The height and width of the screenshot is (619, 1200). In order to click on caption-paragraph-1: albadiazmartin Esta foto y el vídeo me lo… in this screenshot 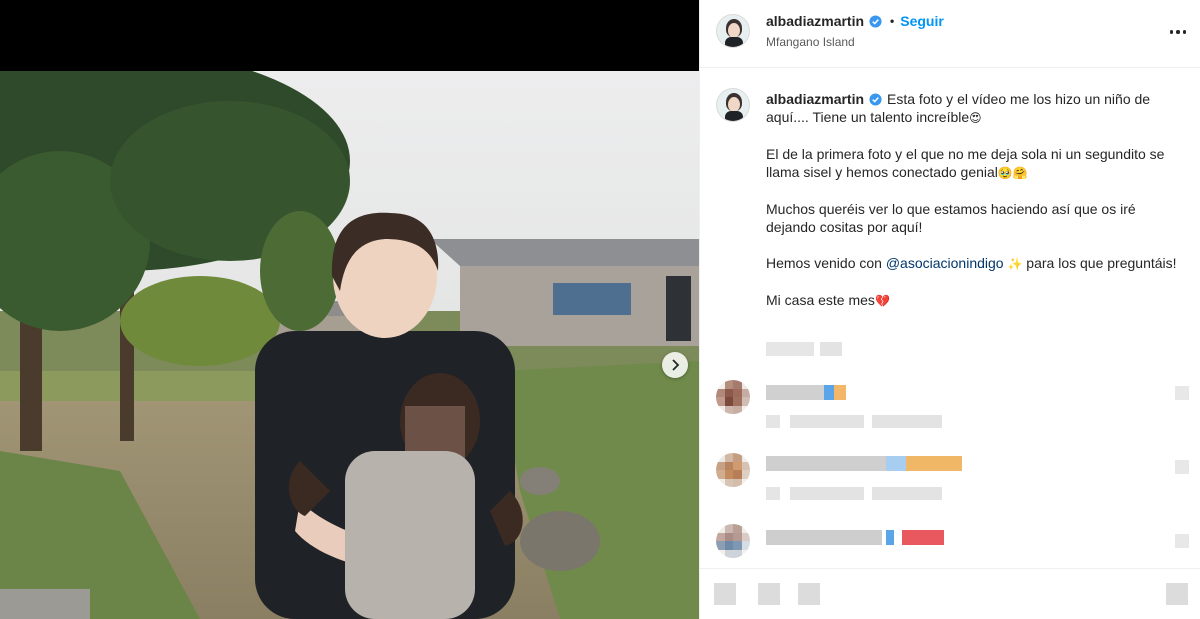, I will do `click(976, 108)`.